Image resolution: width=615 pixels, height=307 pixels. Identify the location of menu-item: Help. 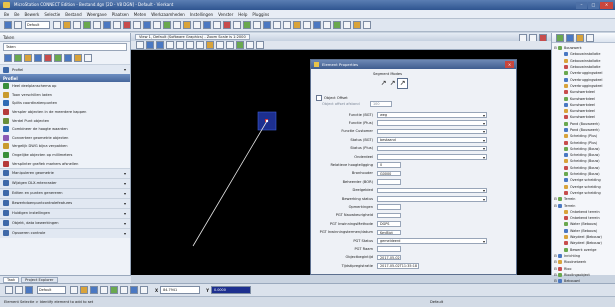
(242, 14).